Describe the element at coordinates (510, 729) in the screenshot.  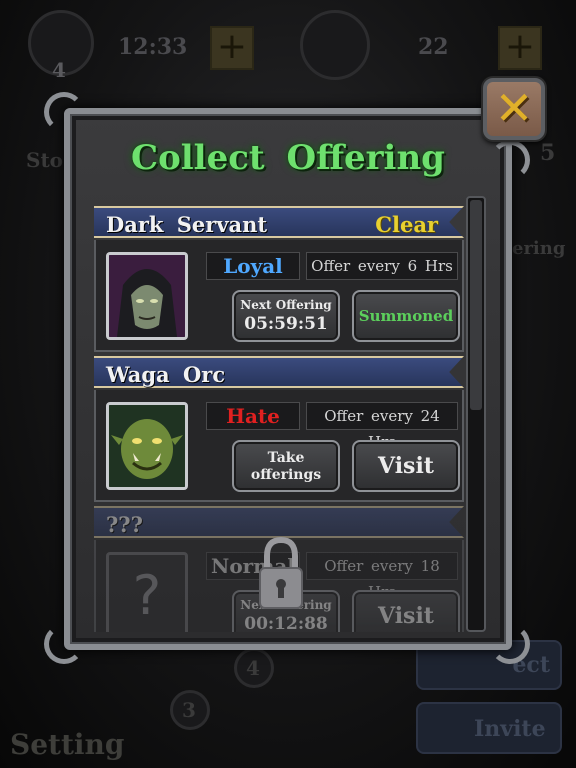
I see `invite-label: Invite` at that location.